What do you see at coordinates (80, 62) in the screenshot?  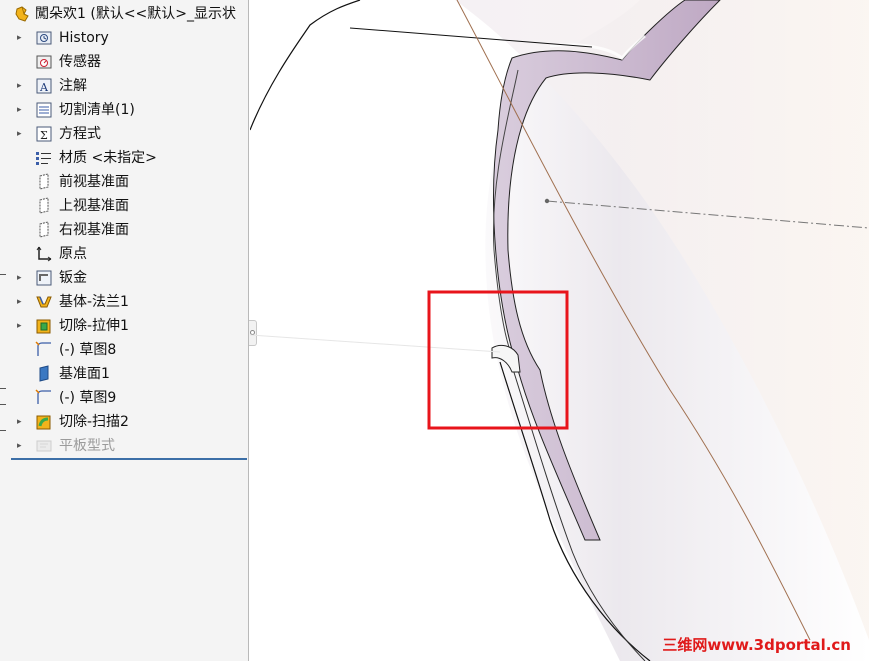 I see `tree-item-label: 传感器` at bounding box center [80, 62].